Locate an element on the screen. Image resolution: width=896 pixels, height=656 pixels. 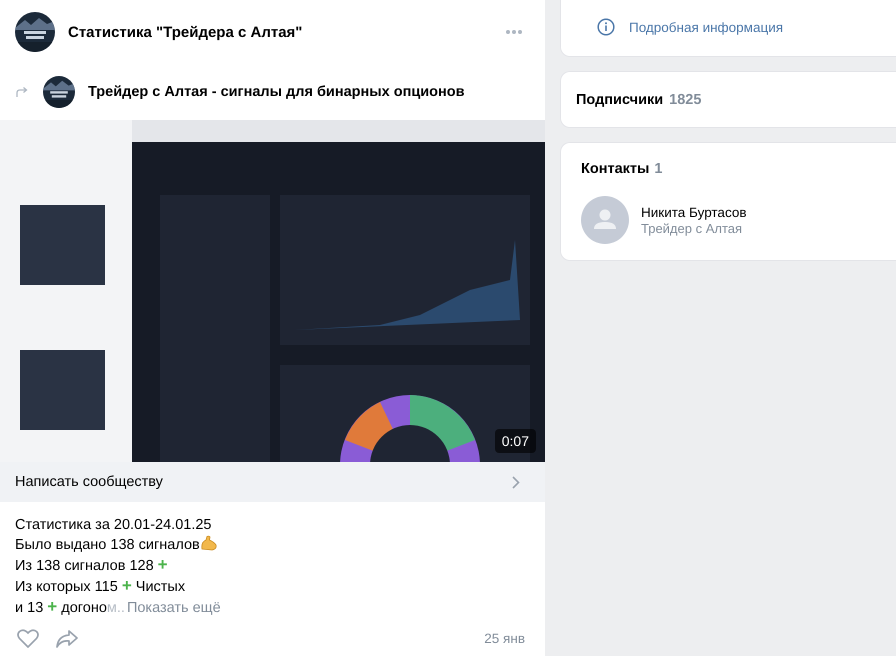
subscribers-count: 1825 is located at coordinates (685, 100).